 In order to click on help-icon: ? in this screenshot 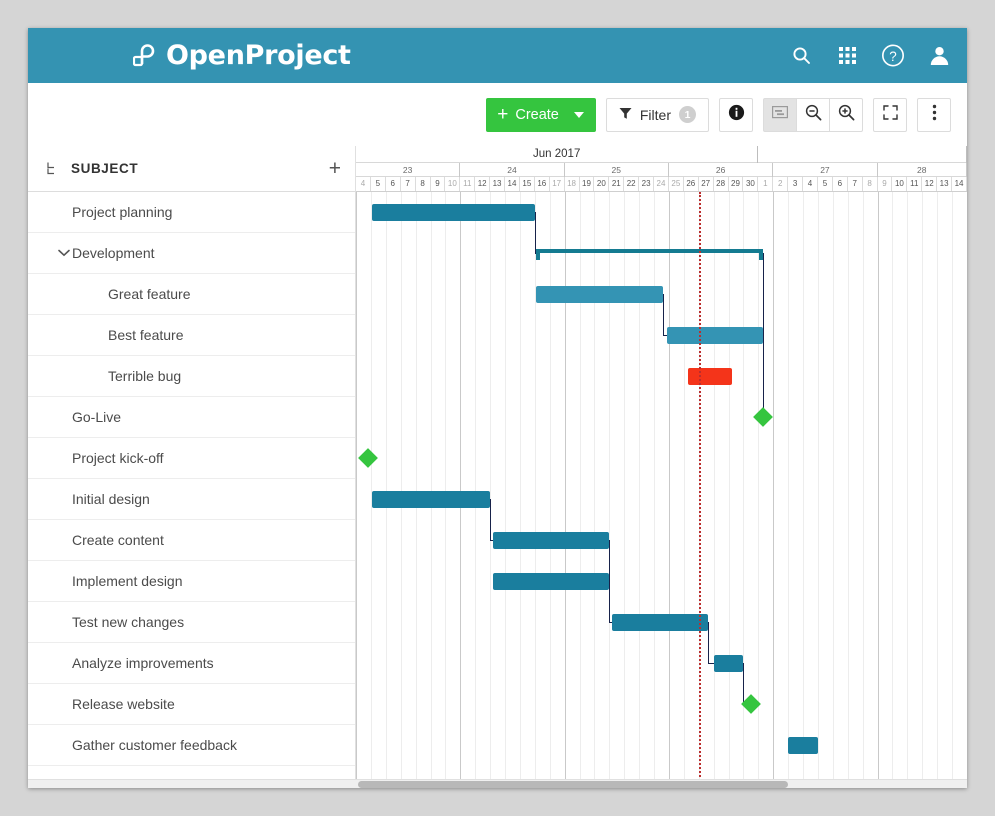, I will do `click(893, 56)`.